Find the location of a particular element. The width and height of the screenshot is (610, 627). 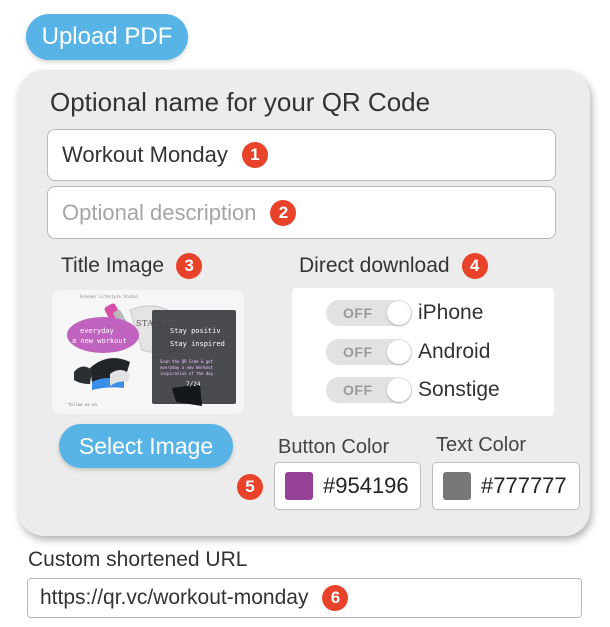

toggle-label-iphone: iPhone is located at coordinates (451, 312).